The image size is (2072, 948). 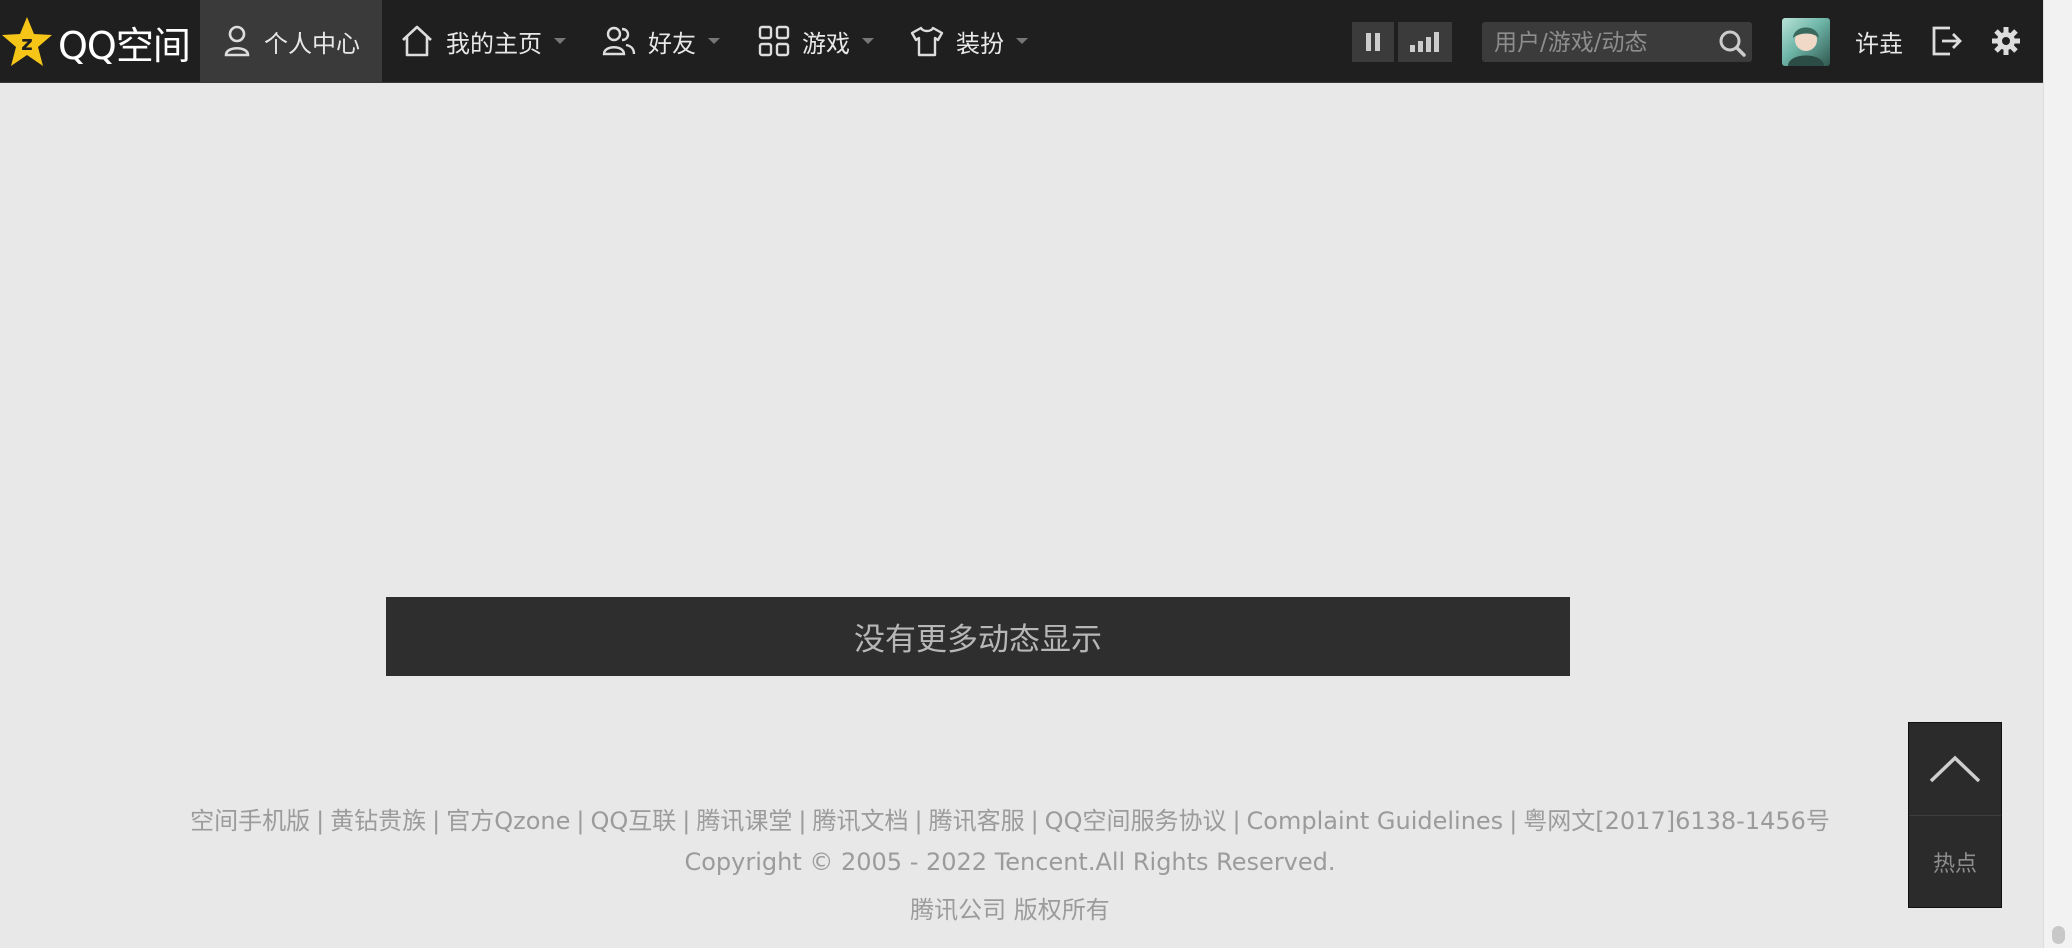 What do you see at coordinates (312, 43) in the screenshot?
I see `nav-label: 个人中心` at bounding box center [312, 43].